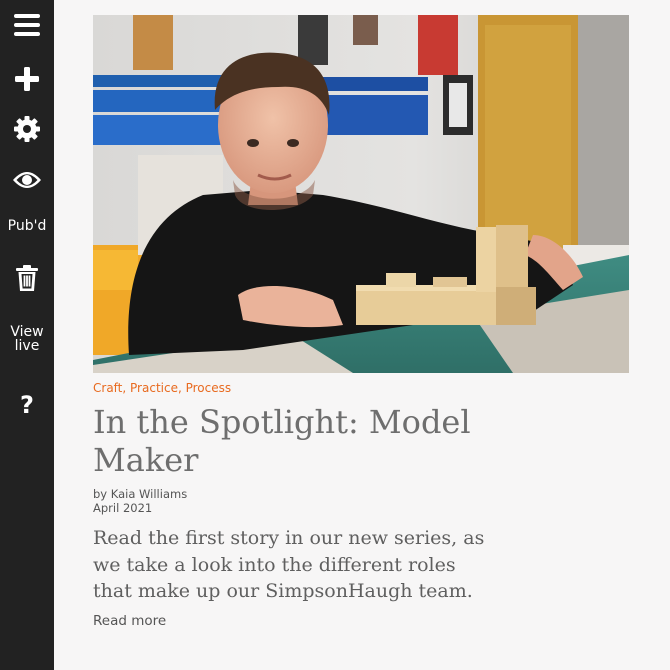 The image size is (670, 670). I want to click on published-toggle: Pub'd, so click(27, 226).